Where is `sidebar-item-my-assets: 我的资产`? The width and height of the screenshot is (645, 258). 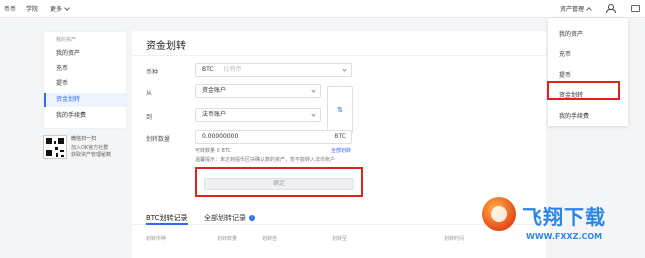
sidebar-item-my-assets: 我的资产 is located at coordinates (86, 54).